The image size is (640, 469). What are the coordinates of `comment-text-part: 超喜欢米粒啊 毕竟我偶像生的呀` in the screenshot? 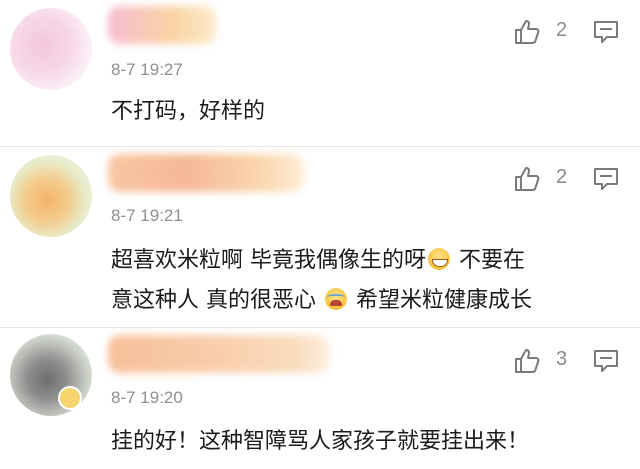 It's located at (268, 260).